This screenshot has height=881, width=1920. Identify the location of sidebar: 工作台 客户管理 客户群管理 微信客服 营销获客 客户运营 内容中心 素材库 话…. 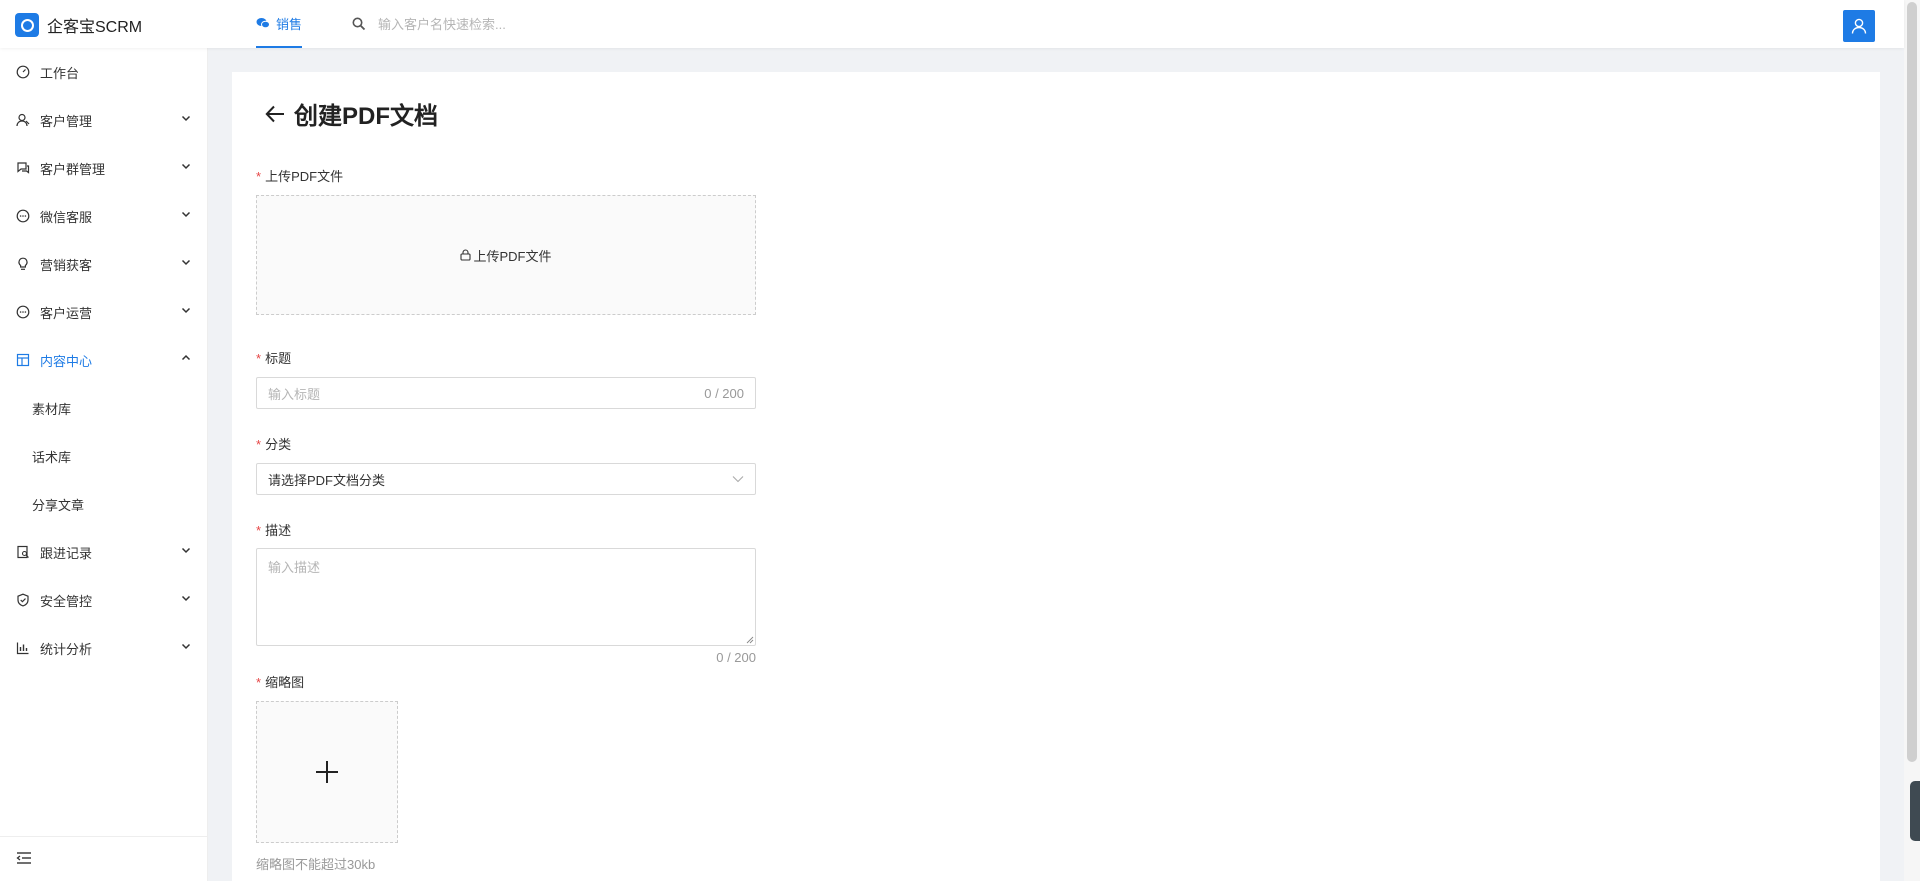
(104, 464).